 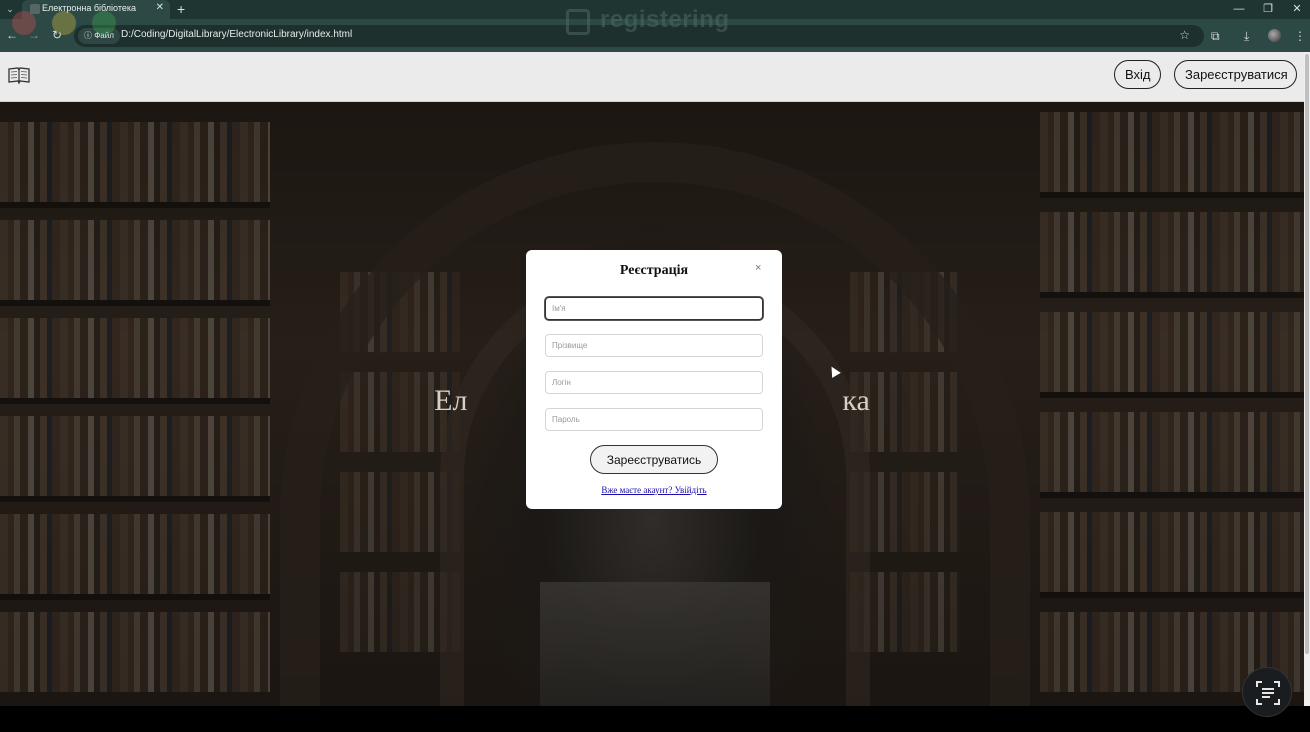 What do you see at coordinates (1239, 9) in the screenshot?
I see `minimize-icon: —` at bounding box center [1239, 9].